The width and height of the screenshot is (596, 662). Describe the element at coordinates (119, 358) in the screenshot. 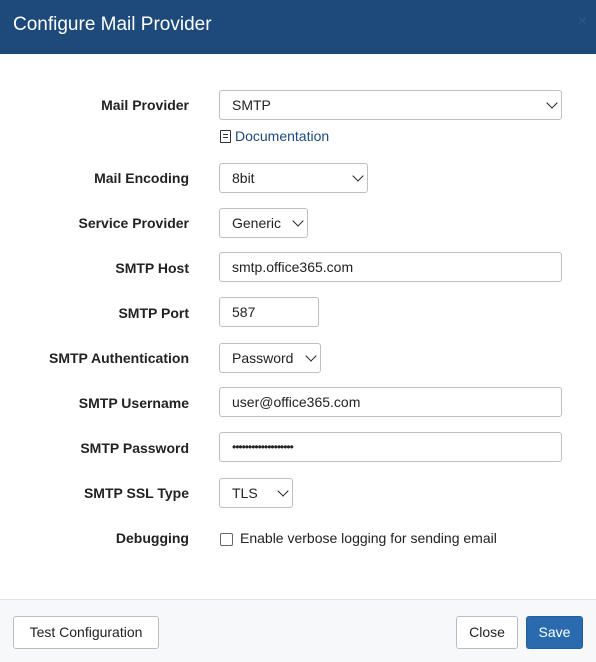

I see `smtp-authentication-label: SMTP Authentication` at that location.